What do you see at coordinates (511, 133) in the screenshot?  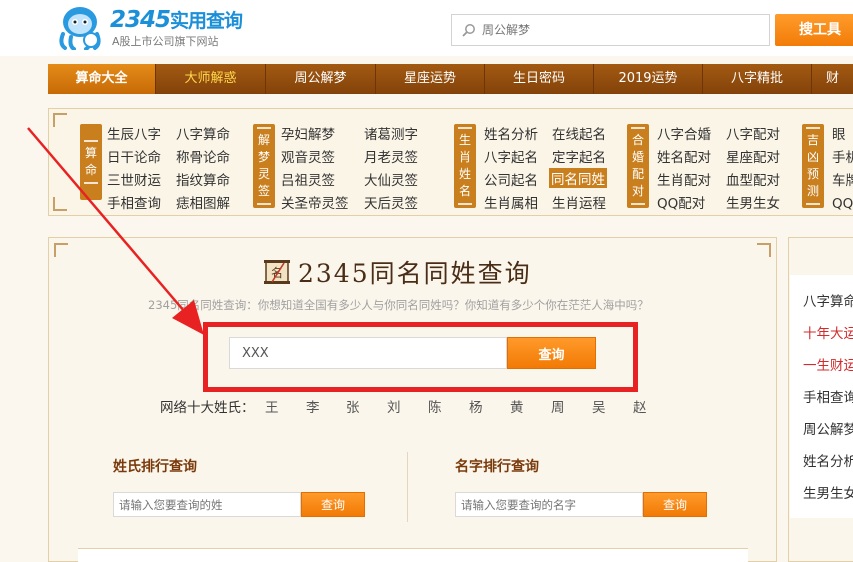 I see `category-link: 姓名分析` at bounding box center [511, 133].